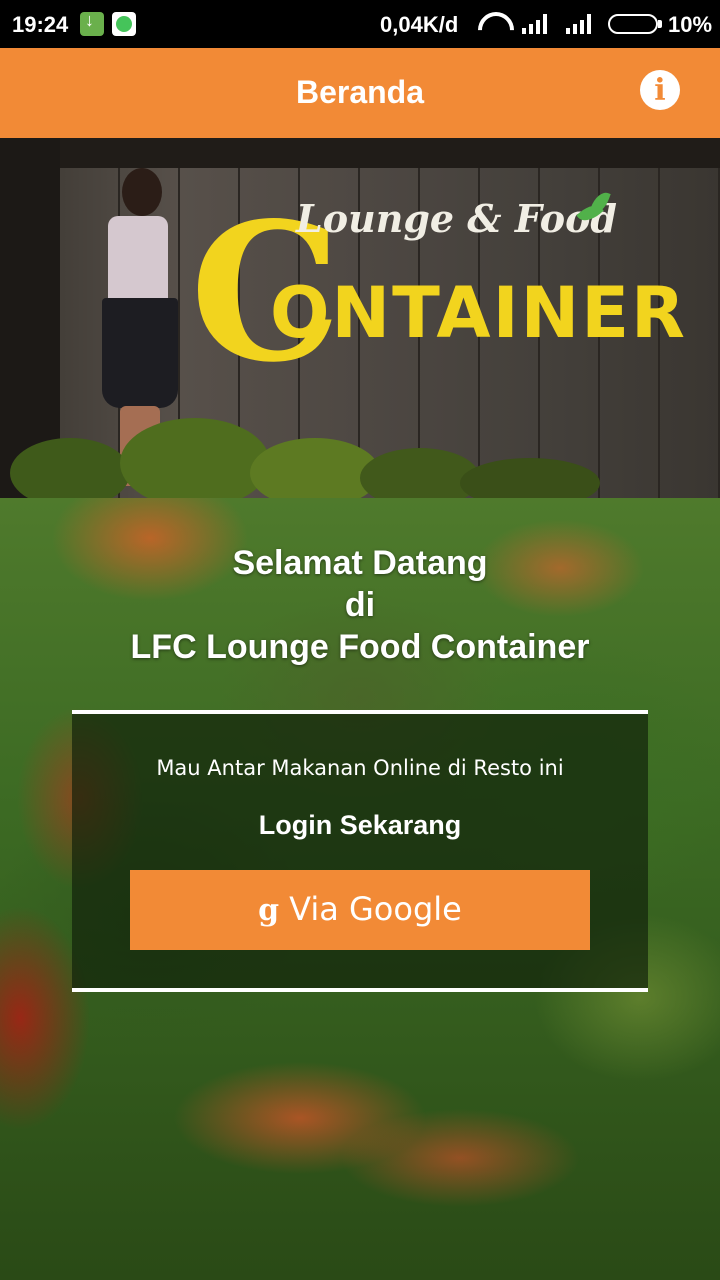  I want to click on status-time: 19:24, so click(40, 24).